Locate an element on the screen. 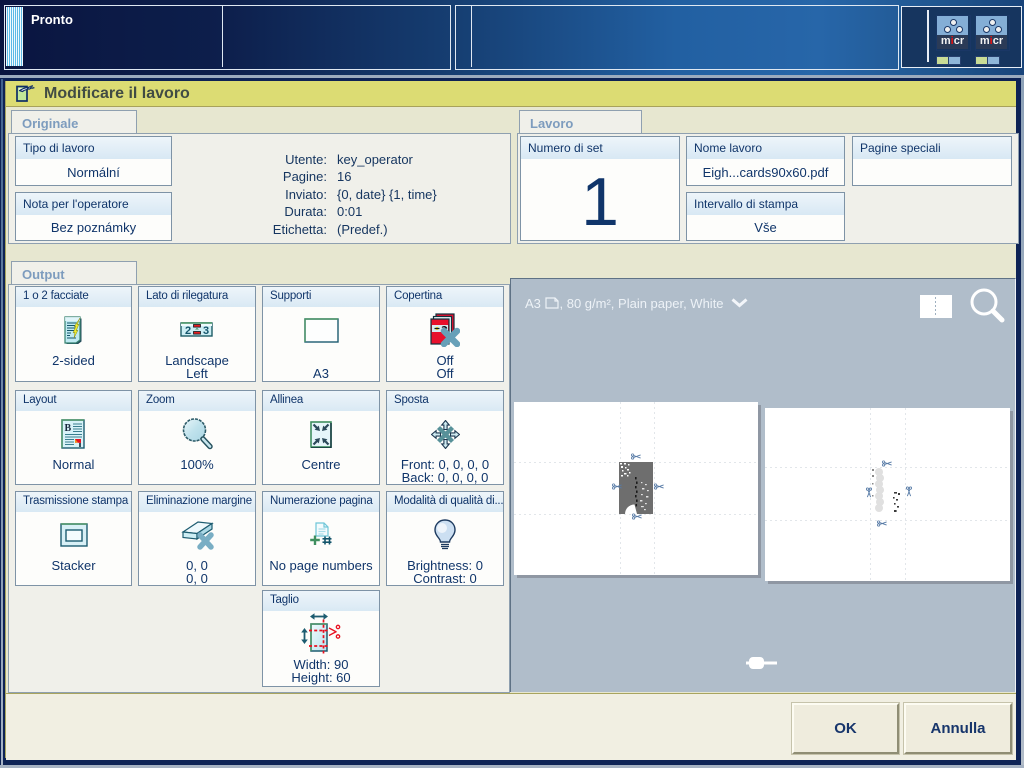 This screenshot has height=768, width=1024. svg-text: 3 is located at coordinates (206, 331).